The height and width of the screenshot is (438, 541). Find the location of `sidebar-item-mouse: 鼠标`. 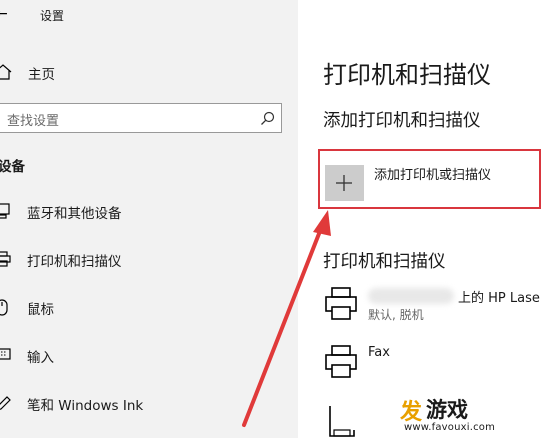

sidebar-item-mouse: 鼠标 is located at coordinates (149, 307).